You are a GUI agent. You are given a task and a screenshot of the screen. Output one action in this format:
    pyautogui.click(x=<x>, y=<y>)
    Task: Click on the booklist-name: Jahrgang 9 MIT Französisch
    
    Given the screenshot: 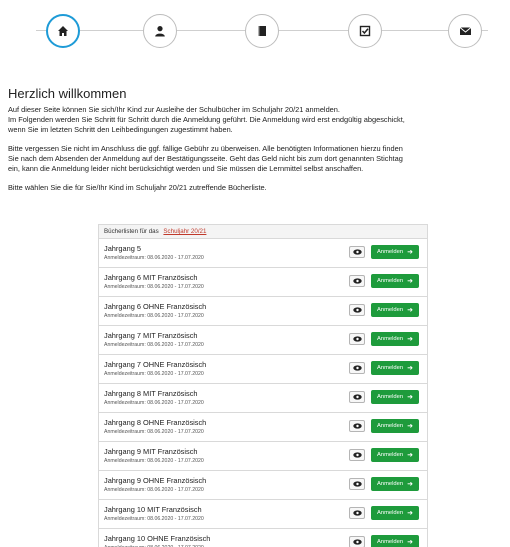 What is the action you would take?
    pyautogui.click(x=151, y=451)
    